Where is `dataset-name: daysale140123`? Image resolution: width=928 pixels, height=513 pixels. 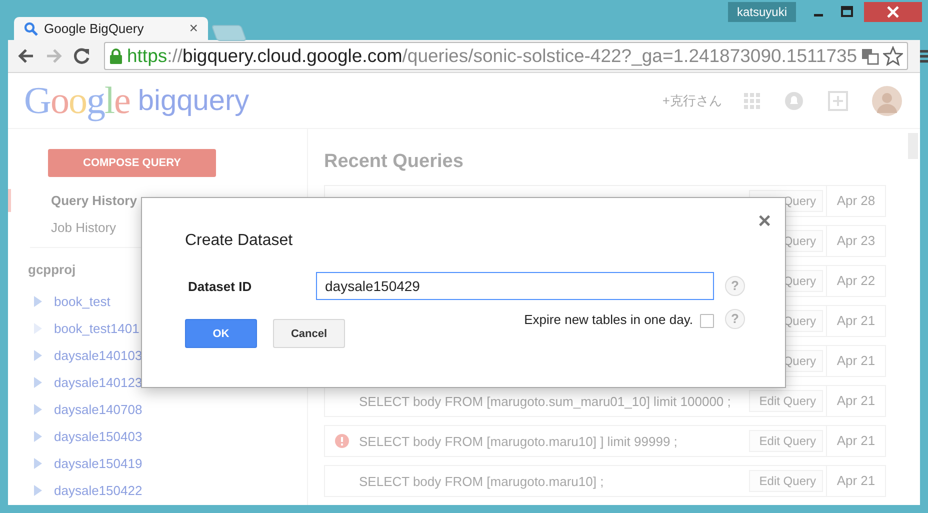 dataset-name: daysale140123 is located at coordinates (98, 382).